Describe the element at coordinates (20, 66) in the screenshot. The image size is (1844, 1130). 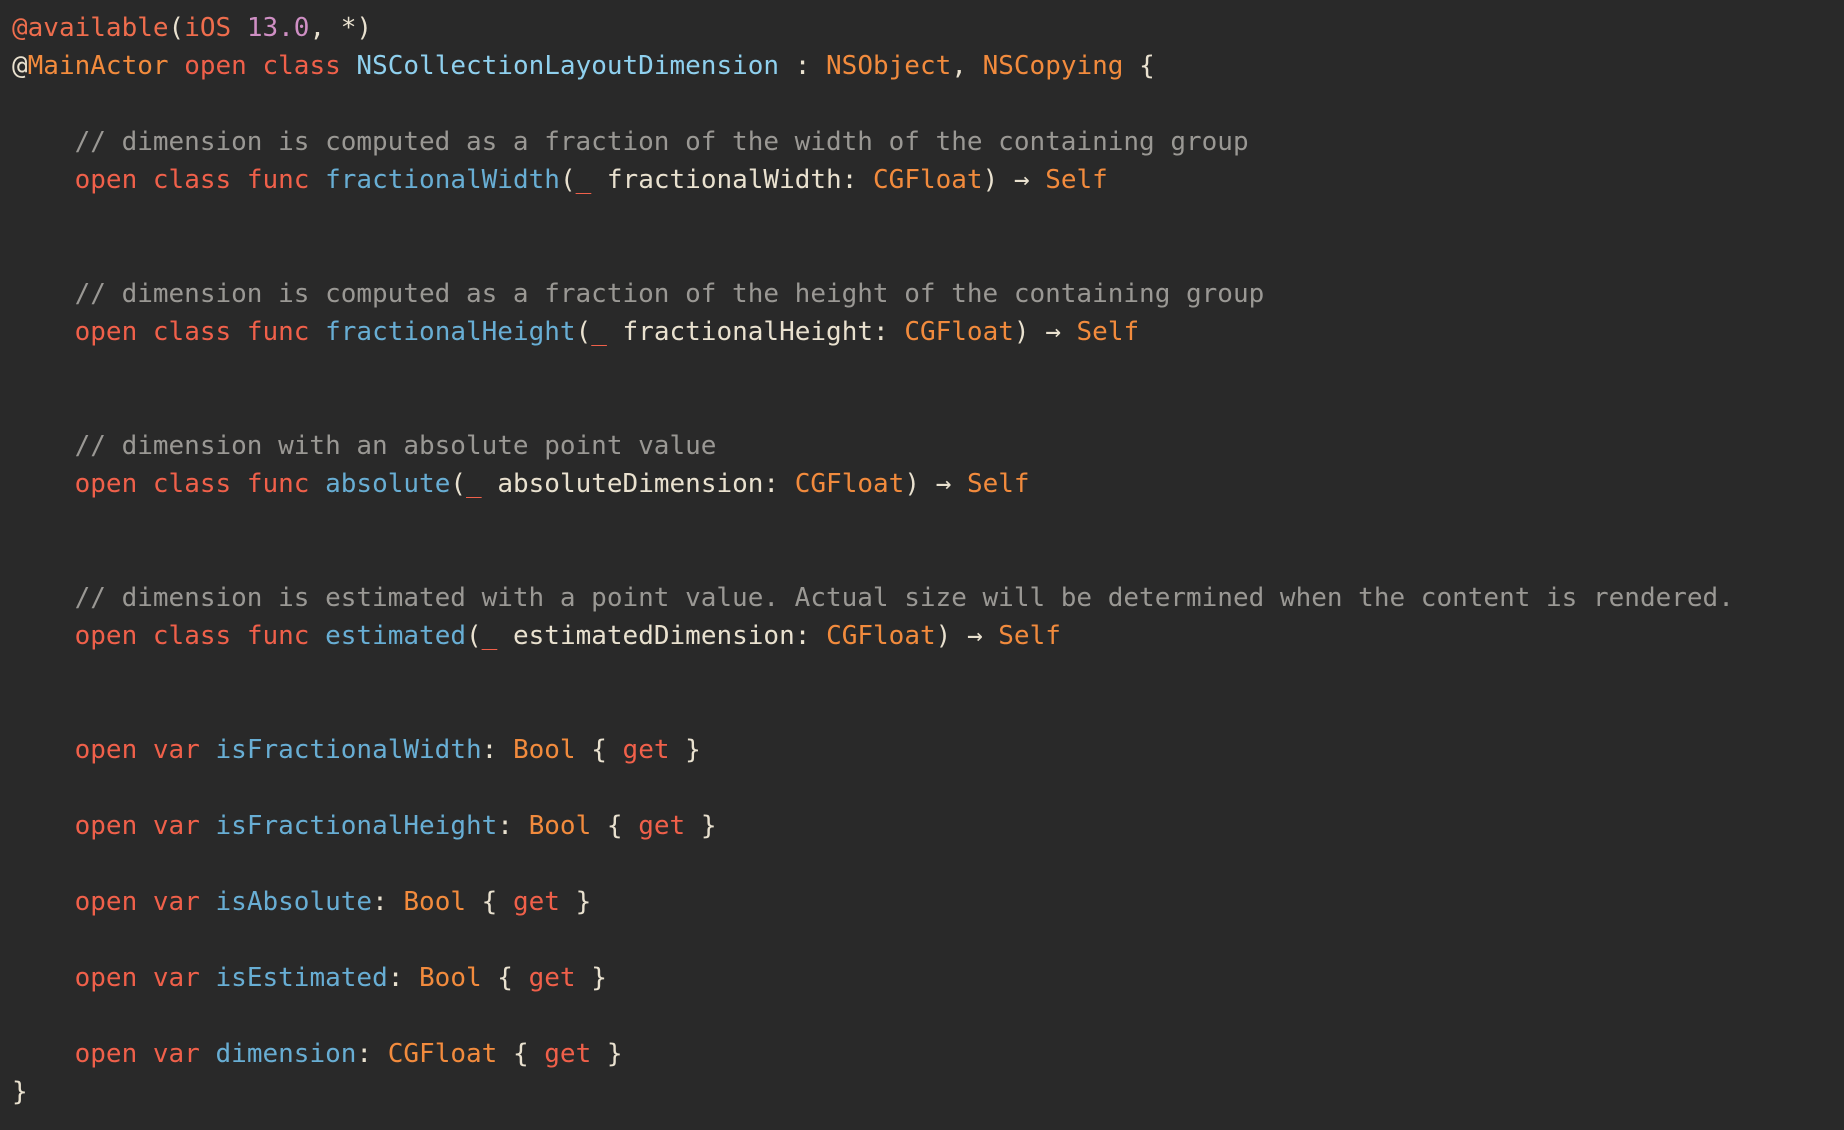
I see `code-token: @` at that location.